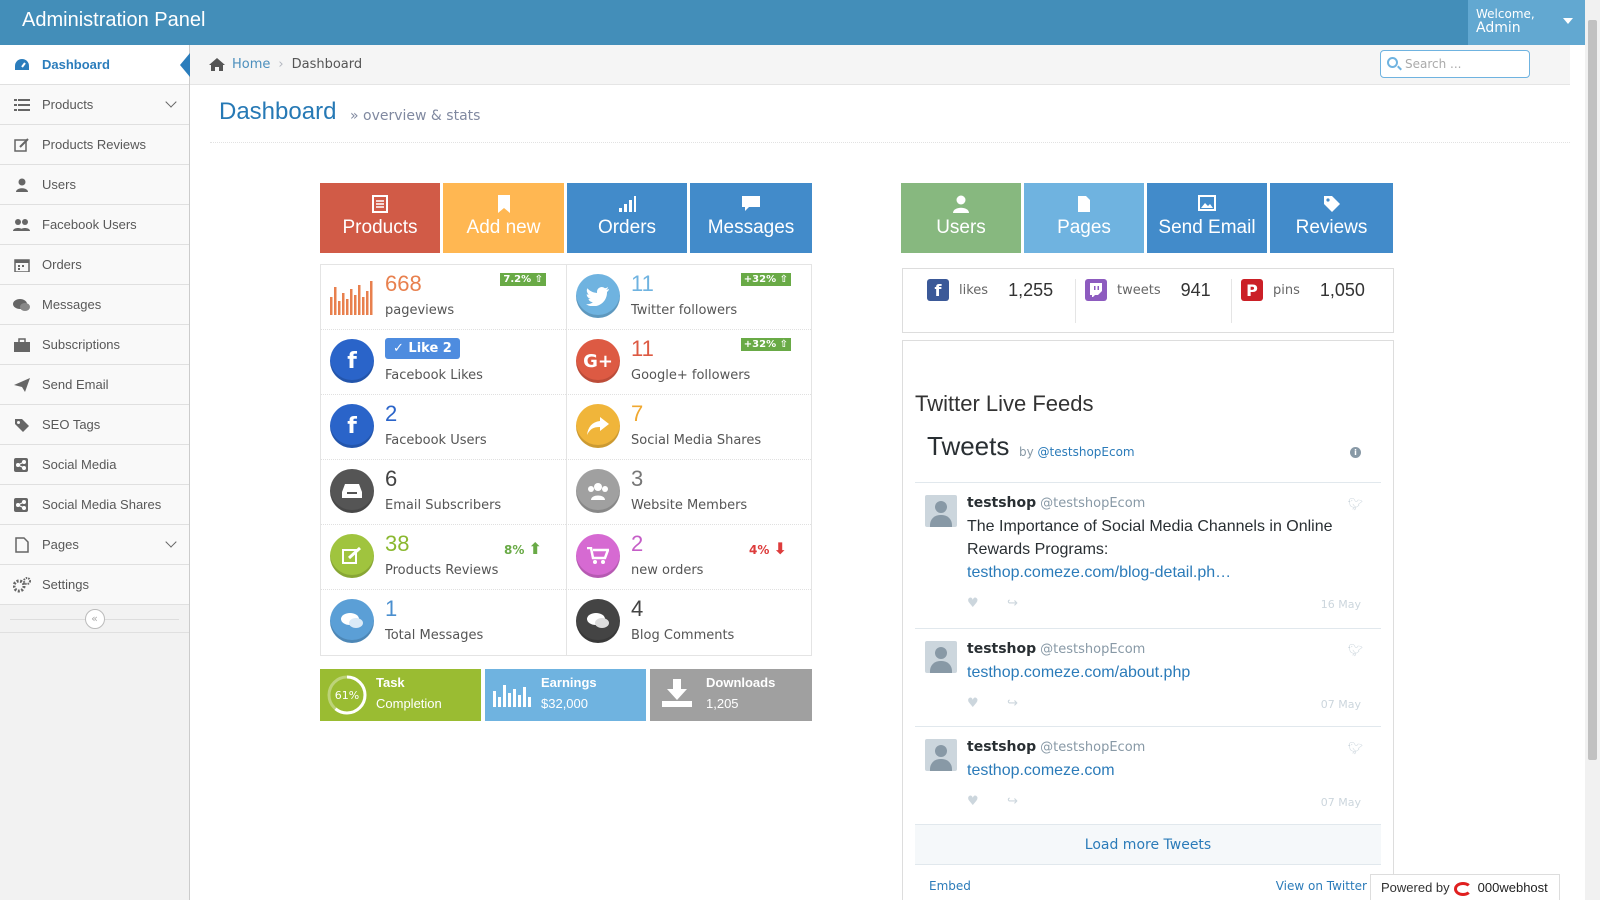  What do you see at coordinates (683, 635) in the screenshot?
I see `stat-label: Blog Comments` at bounding box center [683, 635].